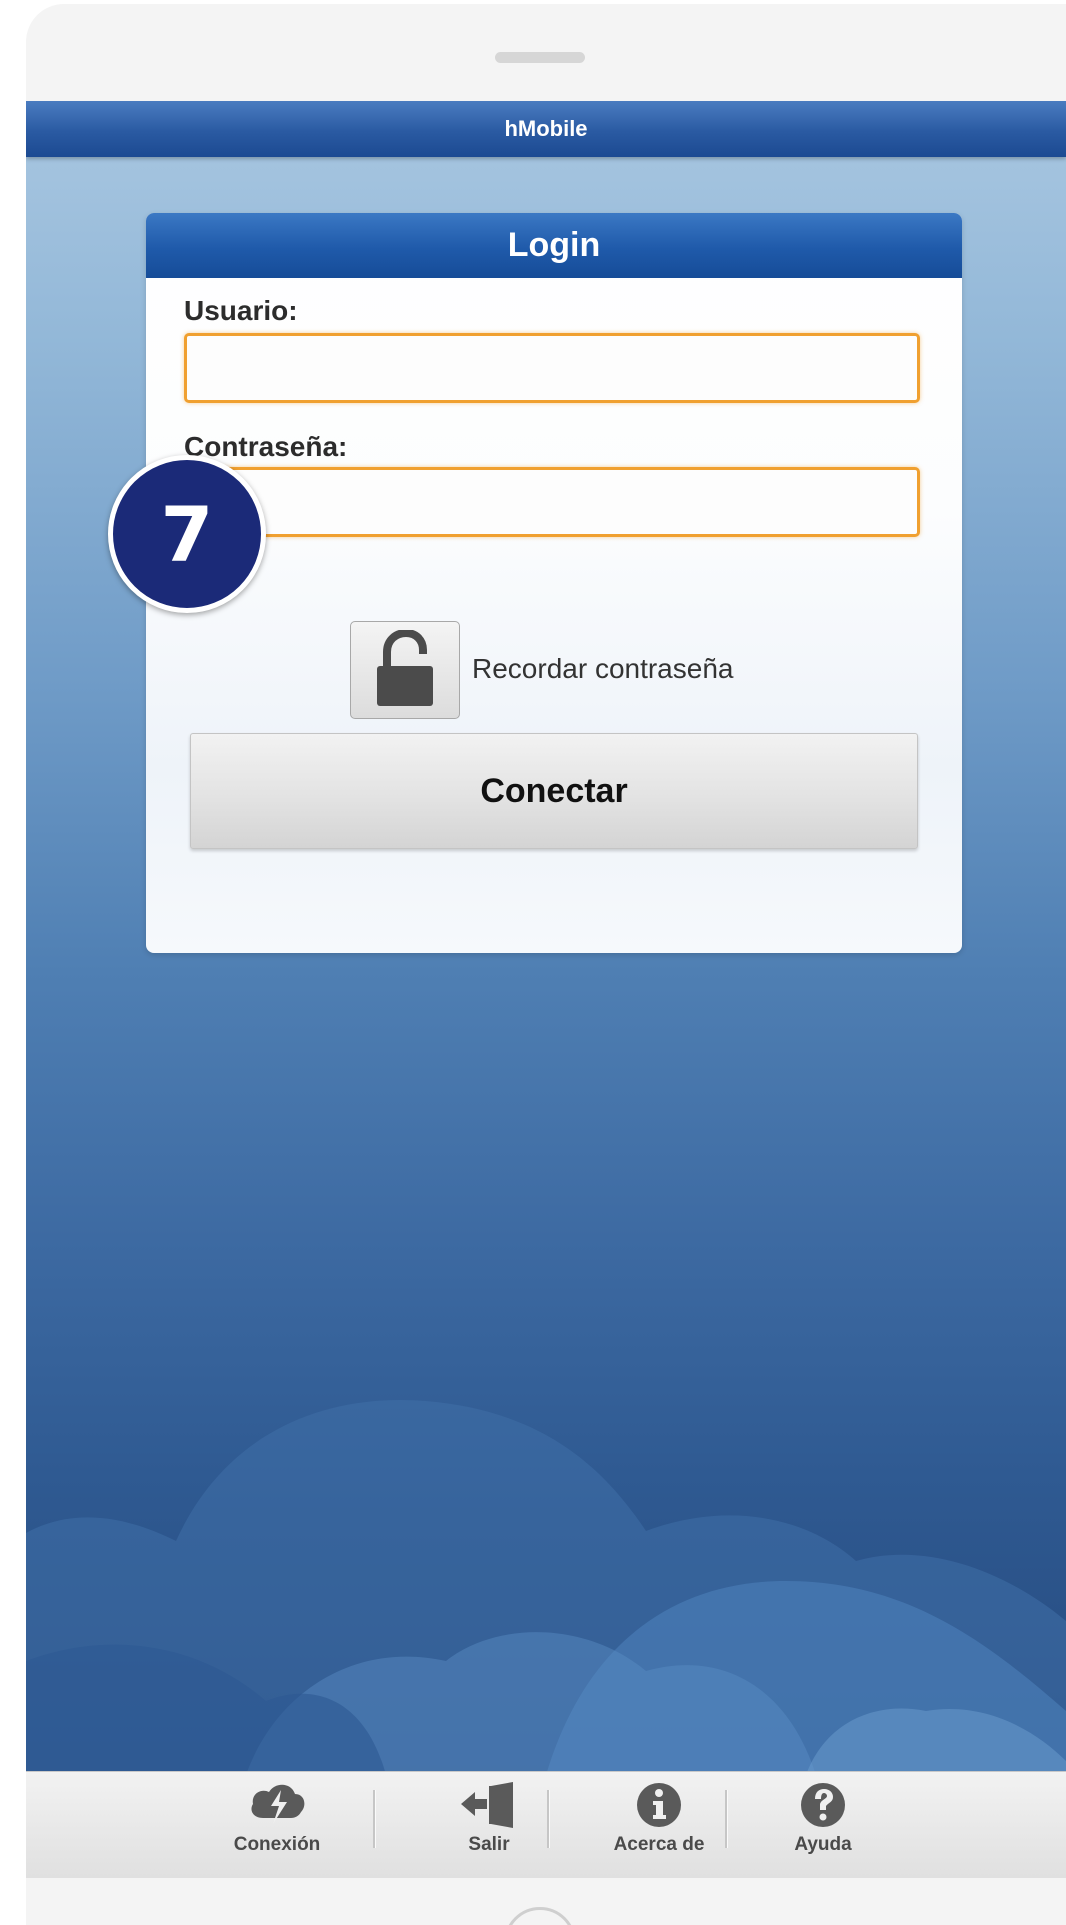  I want to click on exit-icon, so click(487, 1805).